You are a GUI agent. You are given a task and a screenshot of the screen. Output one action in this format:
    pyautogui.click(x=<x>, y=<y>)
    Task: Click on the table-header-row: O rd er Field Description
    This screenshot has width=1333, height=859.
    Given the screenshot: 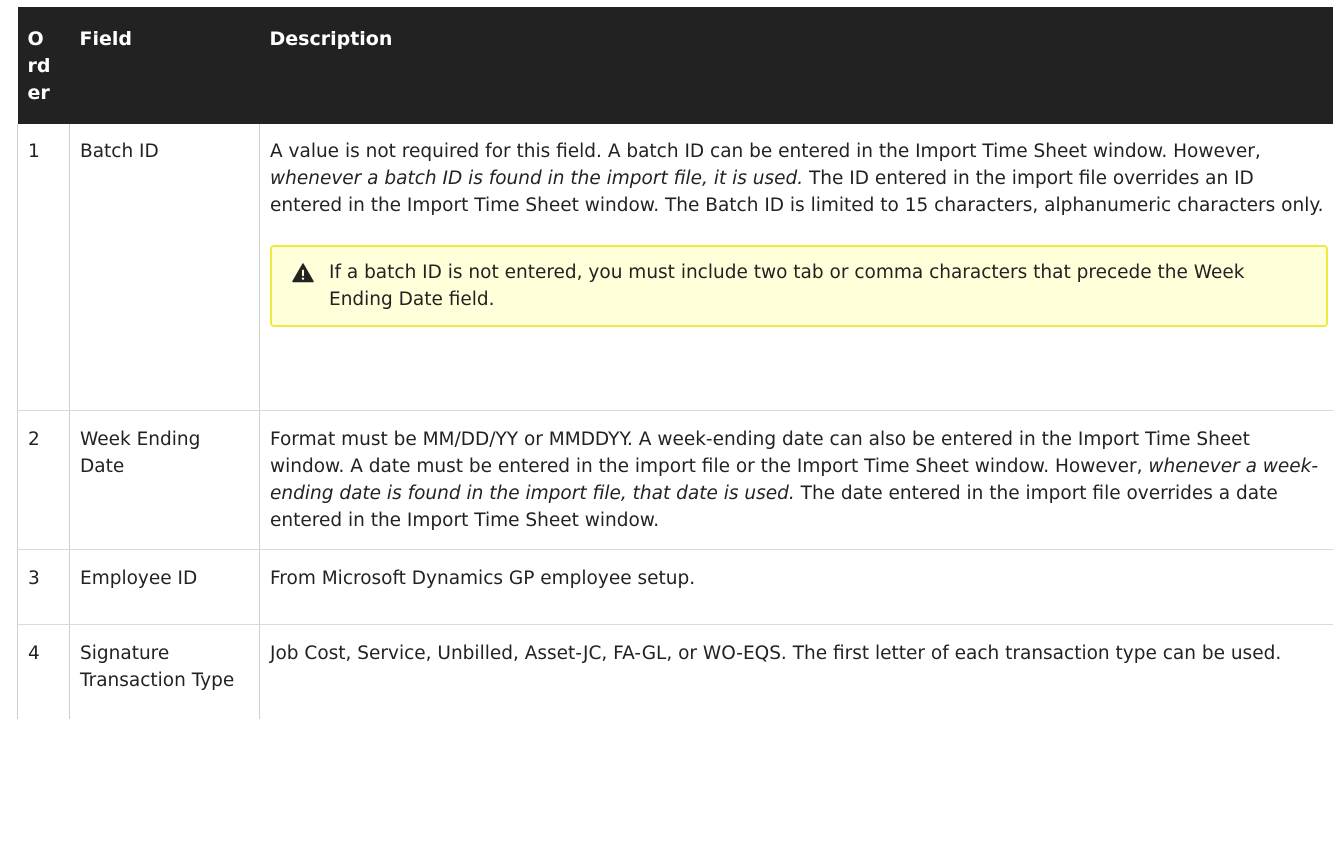 What is the action you would take?
    pyautogui.click(x=675, y=65)
    